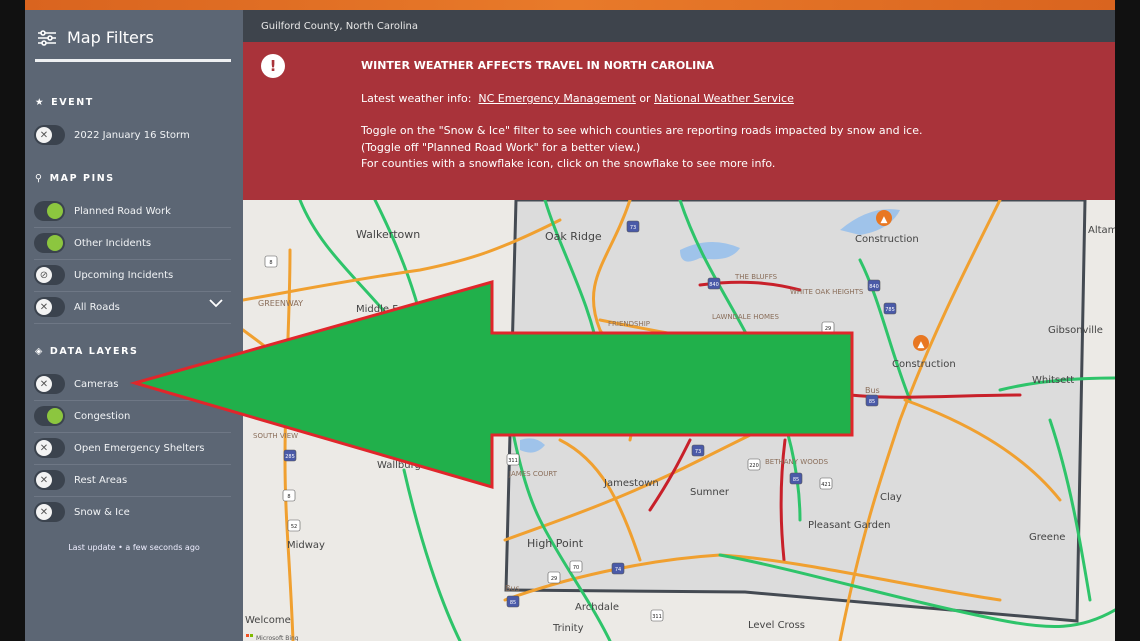 This screenshot has width=1140, height=641. What do you see at coordinates (216, 303) in the screenshot?
I see `chevron-down-icon` at bounding box center [216, 303].